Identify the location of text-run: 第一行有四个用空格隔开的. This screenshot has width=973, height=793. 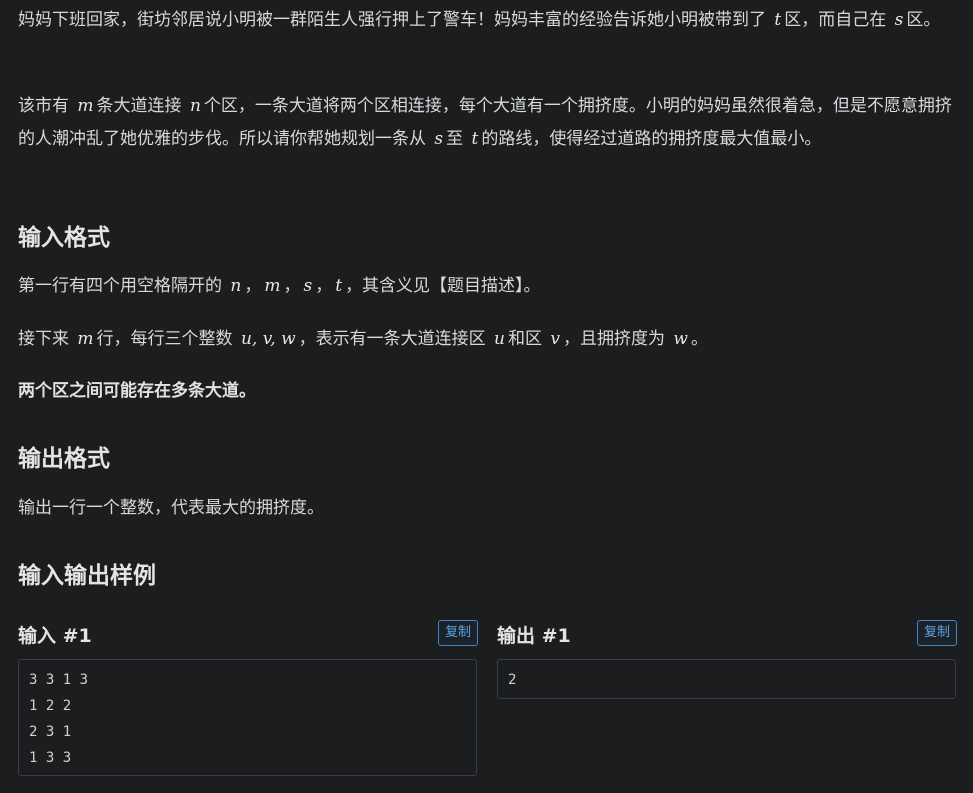
(123, 286).